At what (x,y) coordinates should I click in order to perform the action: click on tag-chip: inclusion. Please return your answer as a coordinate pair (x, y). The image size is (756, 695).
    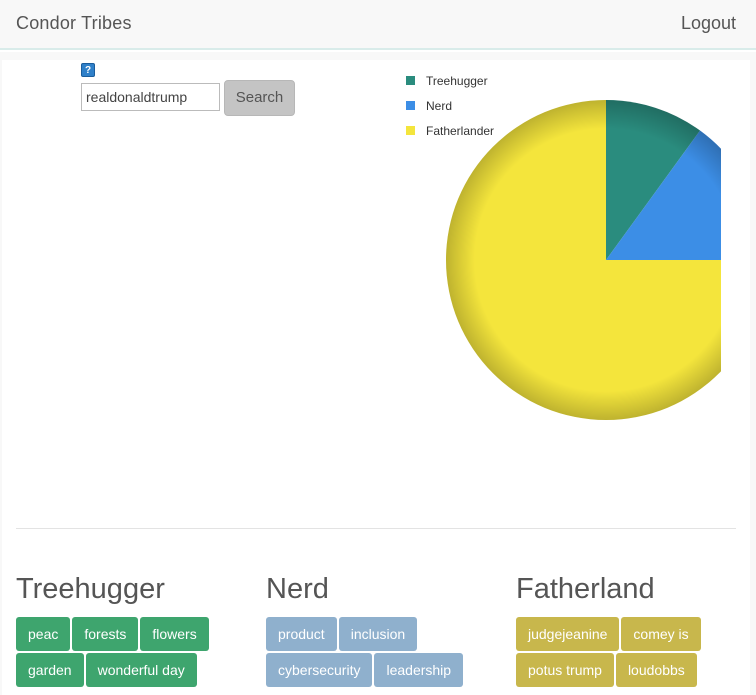
    Looking at the image, I should click on (378, 634).